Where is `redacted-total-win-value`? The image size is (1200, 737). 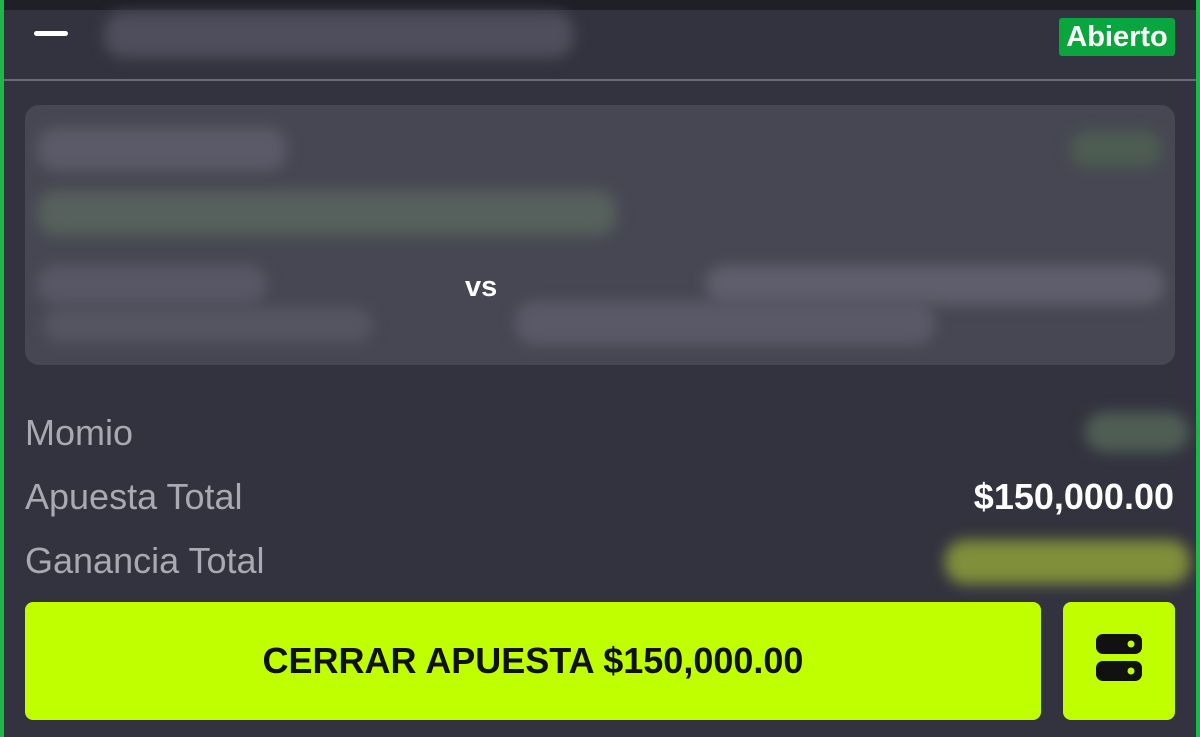
redacted-total-win-value is located at coordinates (1067, 562).